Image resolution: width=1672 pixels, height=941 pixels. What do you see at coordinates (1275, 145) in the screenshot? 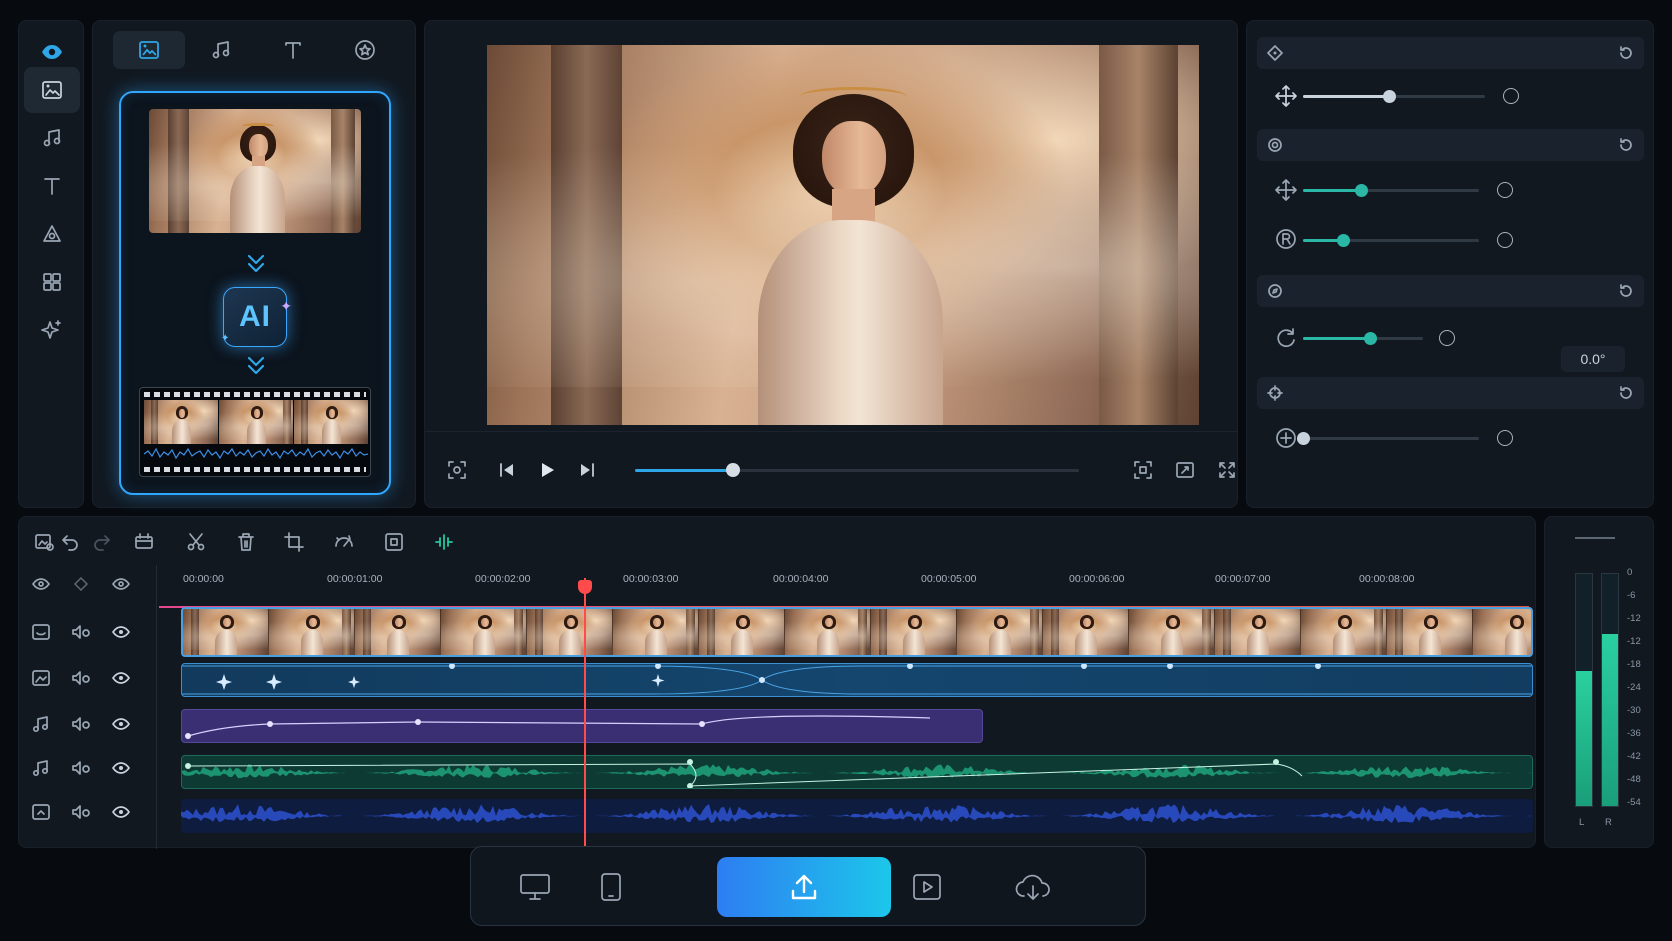
I see `target-icon` at bounding box center [1275, 145].